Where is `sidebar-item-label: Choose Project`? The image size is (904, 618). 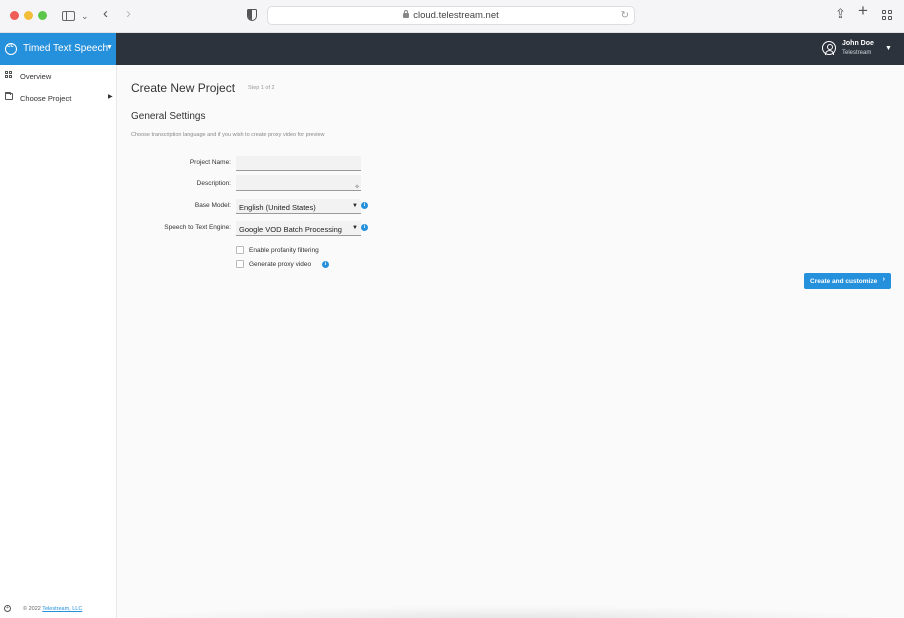 sidebar-item-label: Choose Project is located at coordinates (46, 98).